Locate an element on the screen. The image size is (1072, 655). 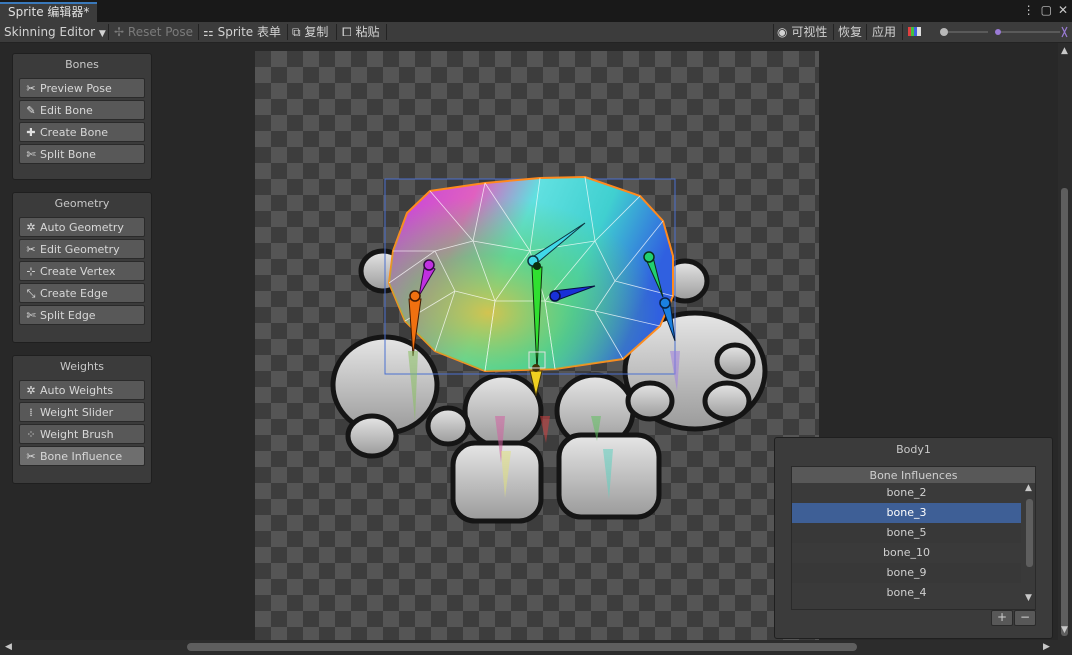
auto-weights-icon: ✲ is located at coordinates (31, 390).